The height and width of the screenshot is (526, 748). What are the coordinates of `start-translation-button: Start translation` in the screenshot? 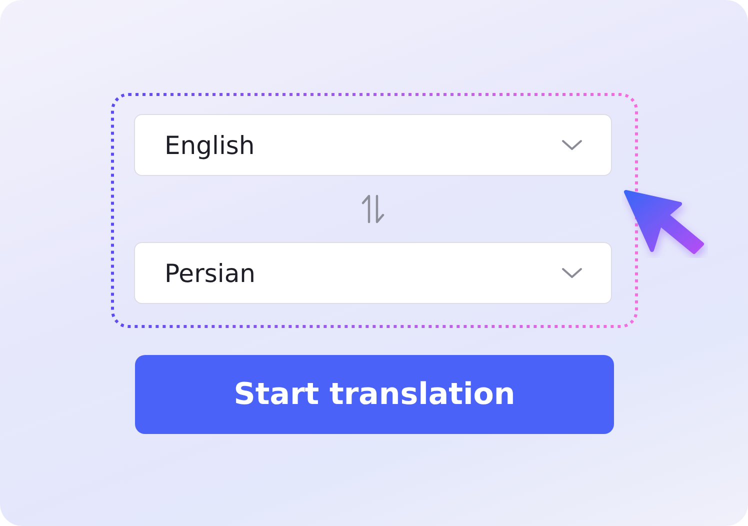 It's located at (374, 394).